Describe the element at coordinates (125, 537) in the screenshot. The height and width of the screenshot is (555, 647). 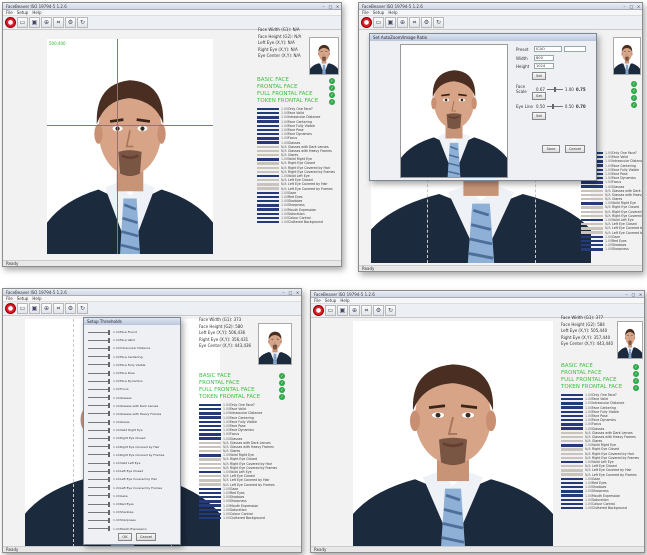
I see `ok-button: OK` at that location.